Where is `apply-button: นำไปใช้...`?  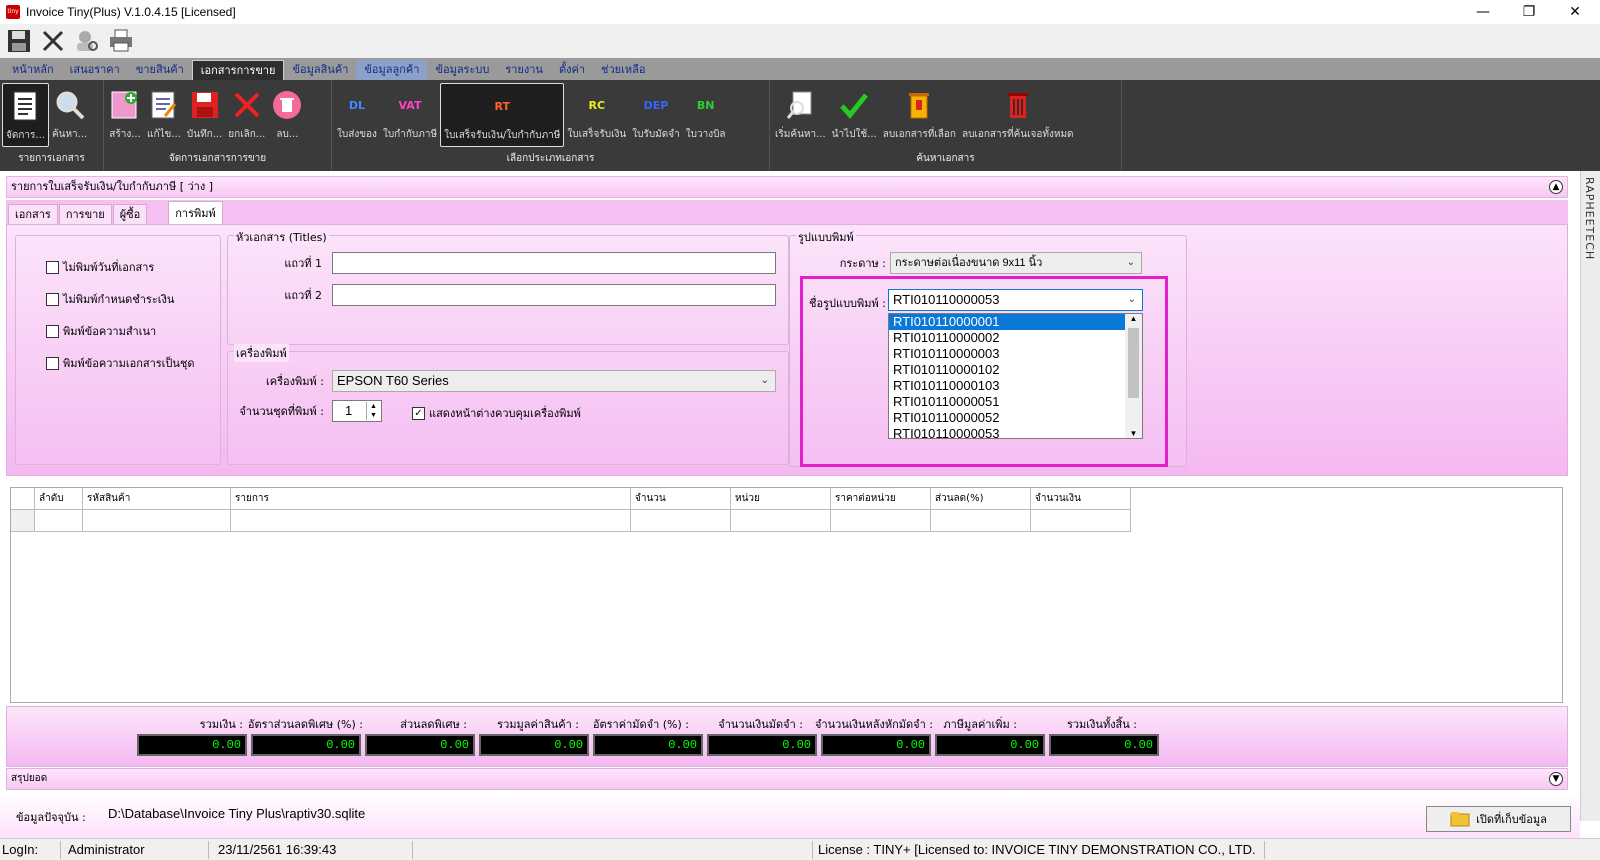
apply-button: นำไปใช้... is located at coordinates (854, 115).